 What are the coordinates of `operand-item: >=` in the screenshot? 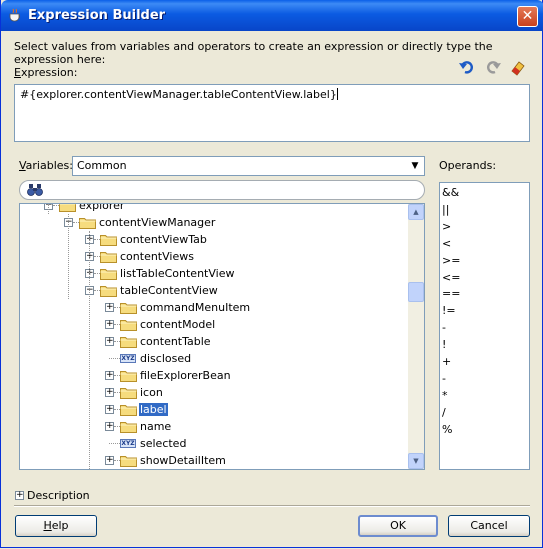 It's located at (451, 261).